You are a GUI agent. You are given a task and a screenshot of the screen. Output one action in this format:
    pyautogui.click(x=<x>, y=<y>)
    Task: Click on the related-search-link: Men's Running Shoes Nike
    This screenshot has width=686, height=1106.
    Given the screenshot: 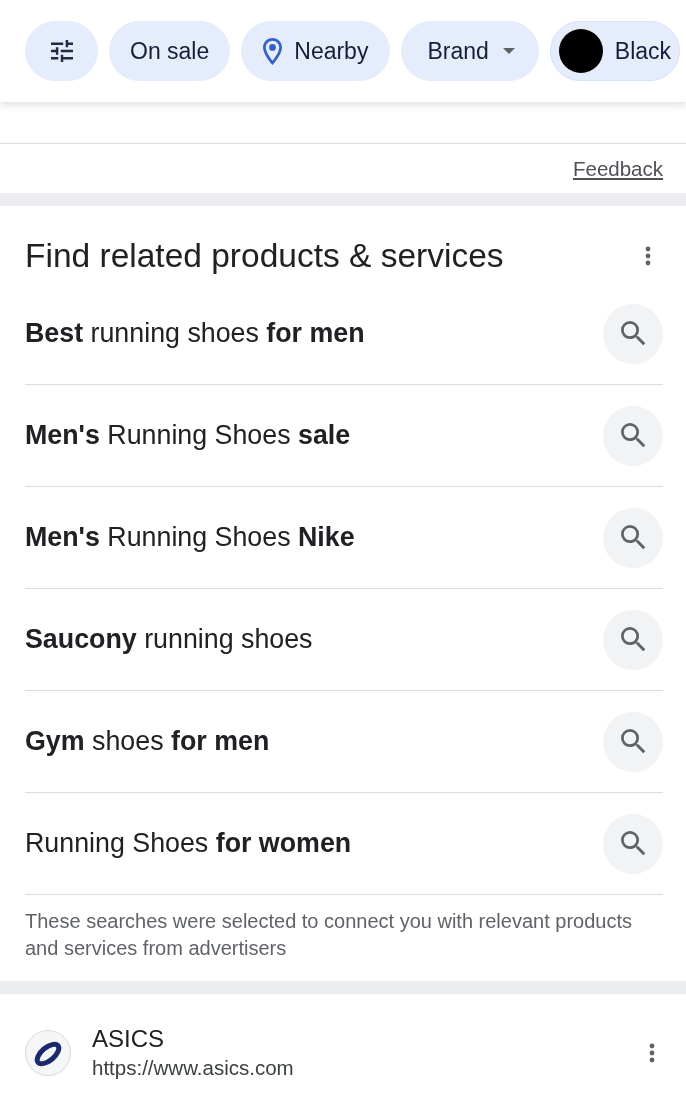 What is the action you would take?
    pyautogui.click(x=190, y=537)
    